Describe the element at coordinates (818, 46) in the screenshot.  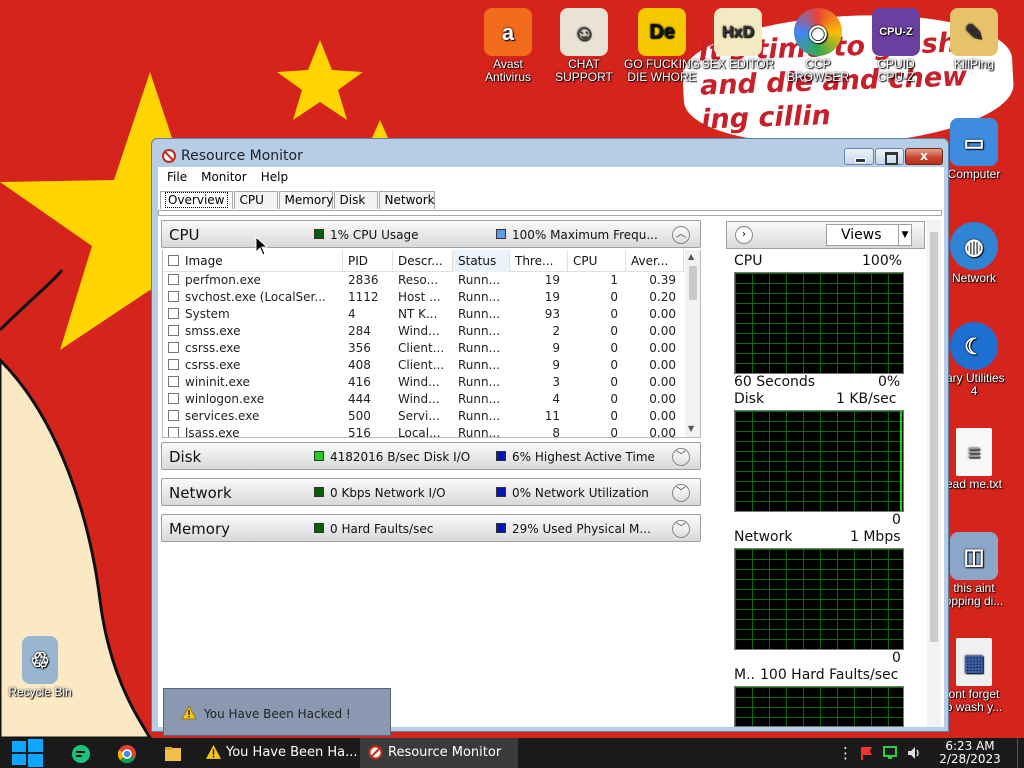
I see `desktop-icon-ccp-browser: ◉ CCP BROWSER` at that location.